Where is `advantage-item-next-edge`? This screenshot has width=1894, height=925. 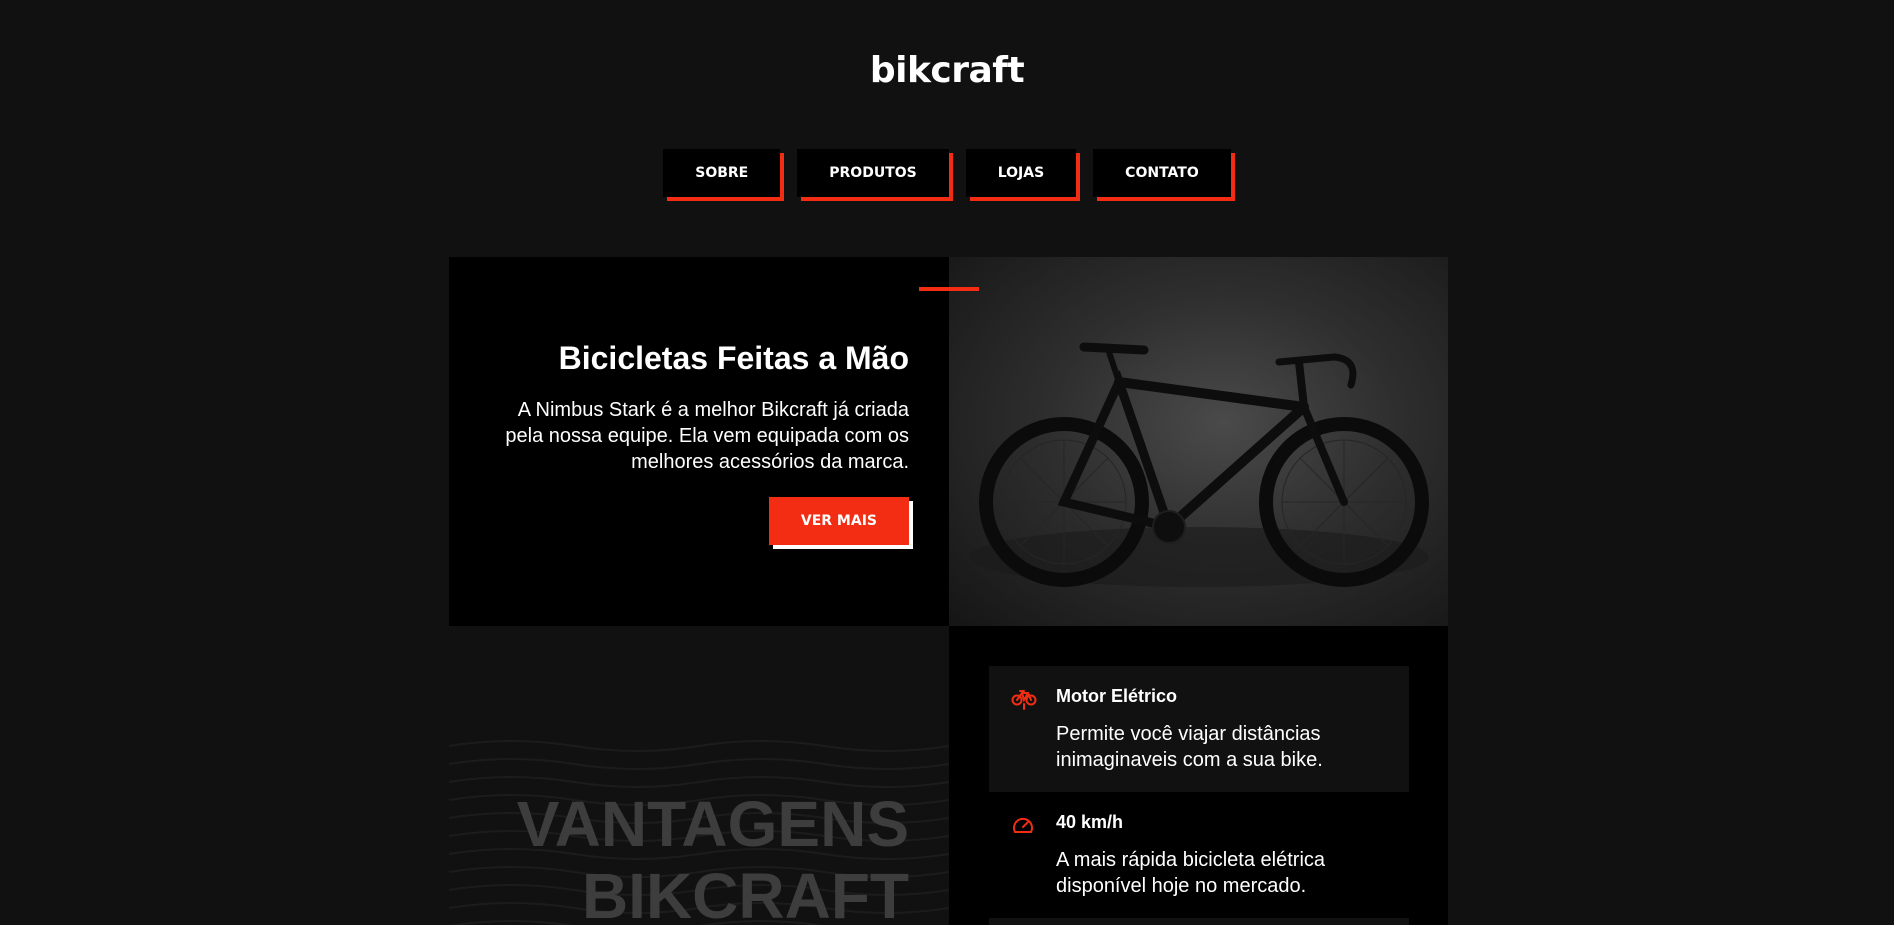
advantage-item-next-edge is located at coordinates (1199, 921).